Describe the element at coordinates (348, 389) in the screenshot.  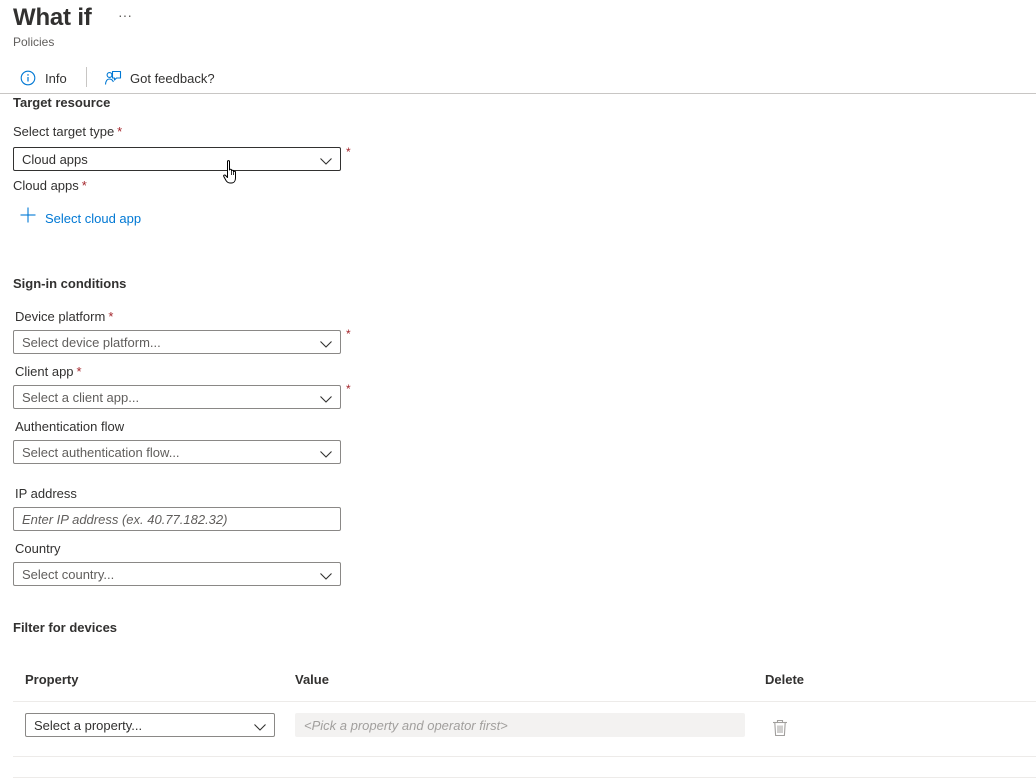
I see `client-app-required-marker: *` at that location.